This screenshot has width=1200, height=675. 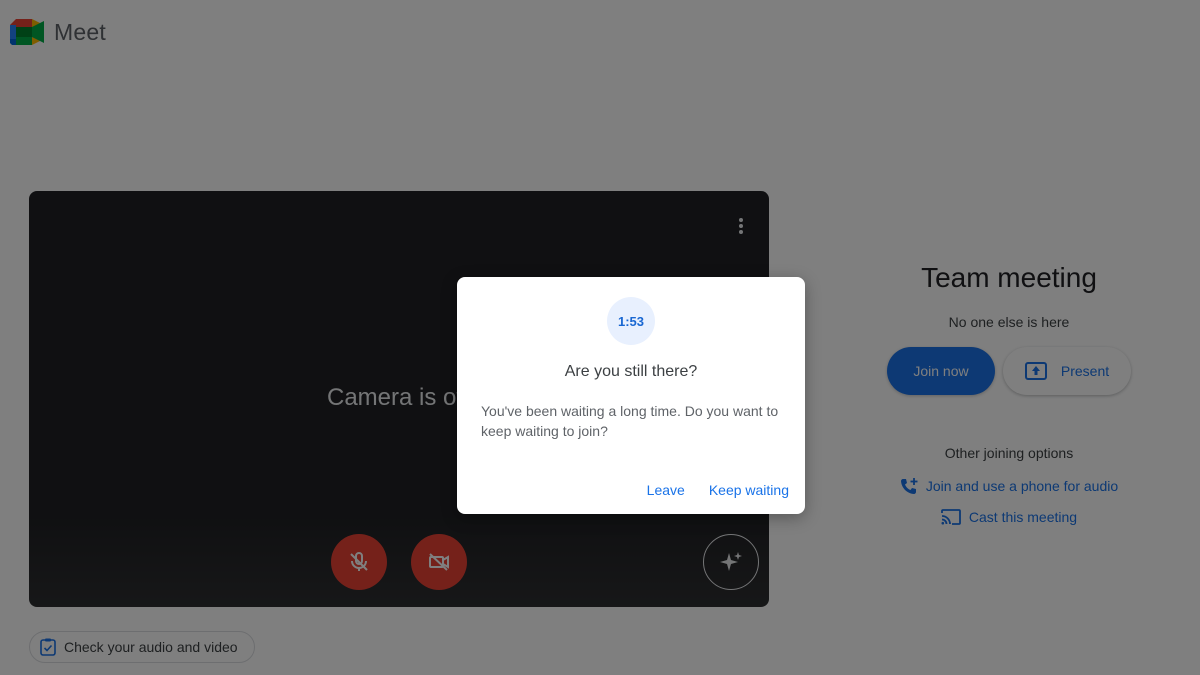 I want to click on dialog-actions: Leave Keep waiting, so click(x=718, y=490).